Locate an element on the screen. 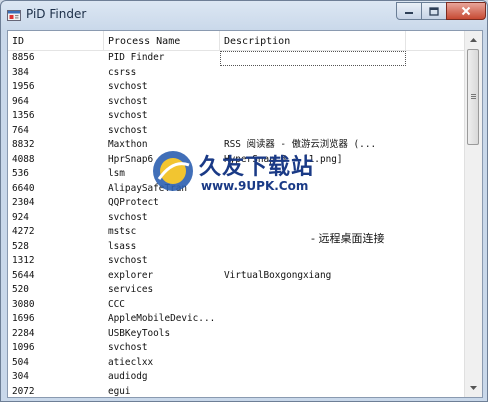 The width and height of the screenshot is (488, 402). table-row: 1956 svchost is located at coordinates (237, 87).